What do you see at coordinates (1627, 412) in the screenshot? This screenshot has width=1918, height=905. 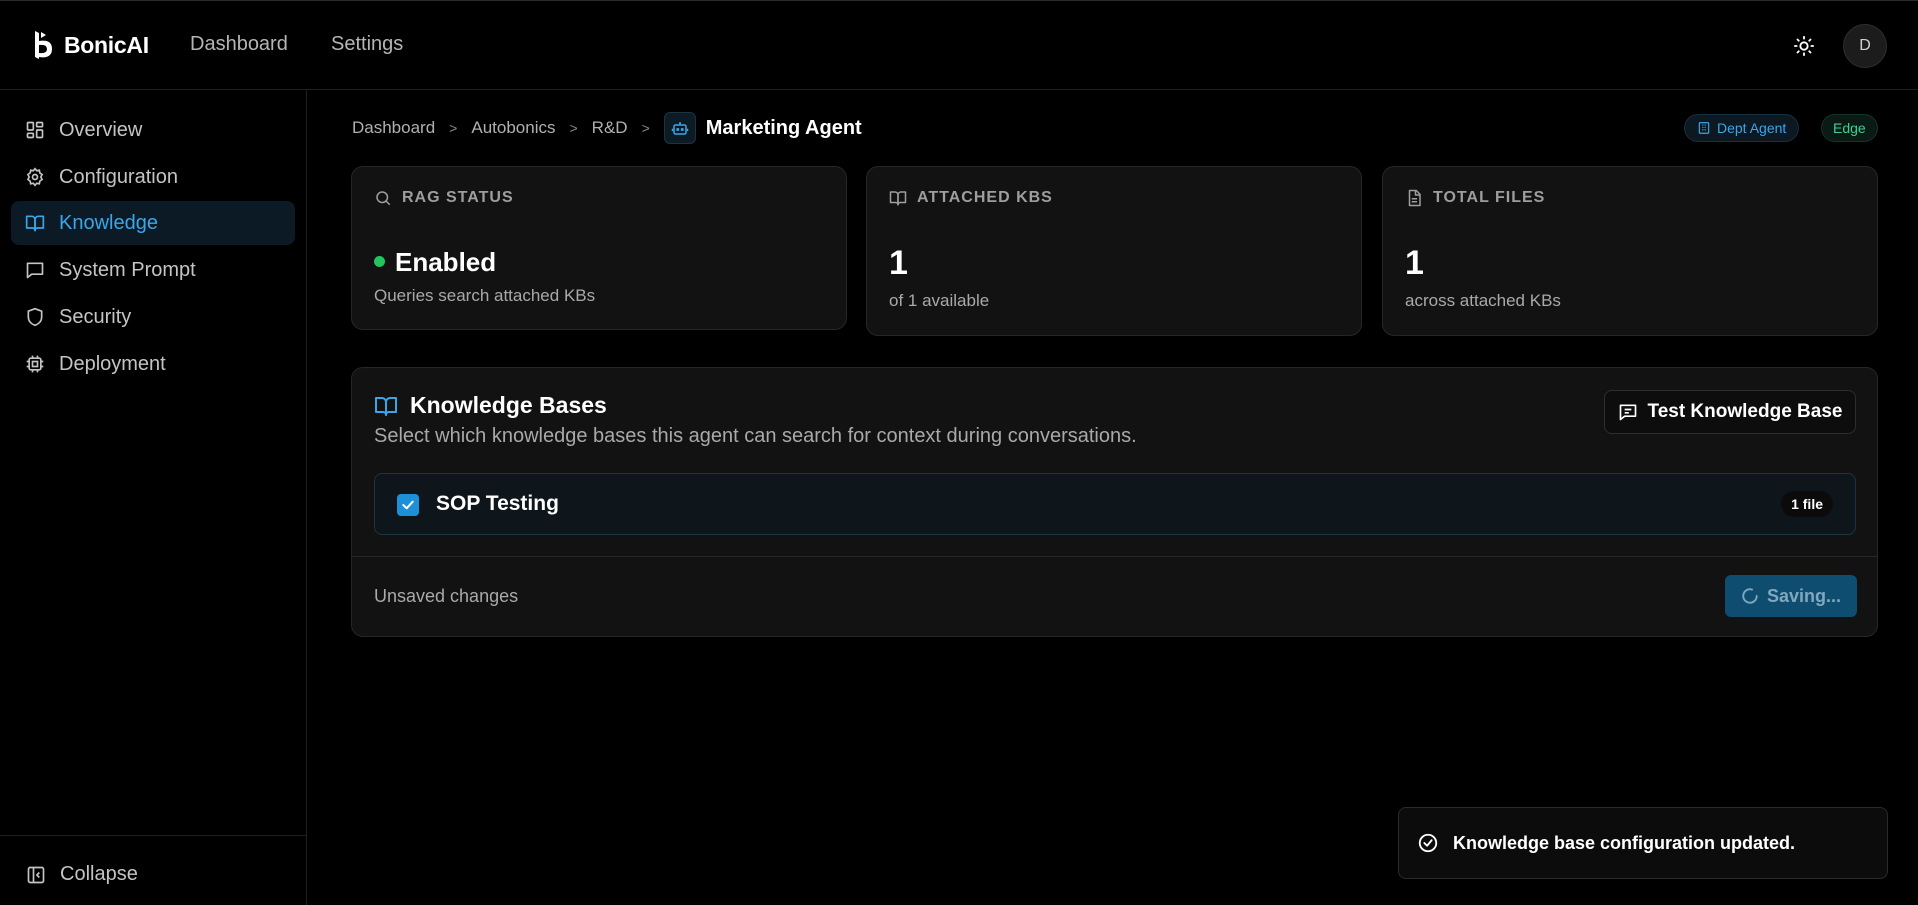 I see `message-text-icon` at bounding box center [1627, 412].